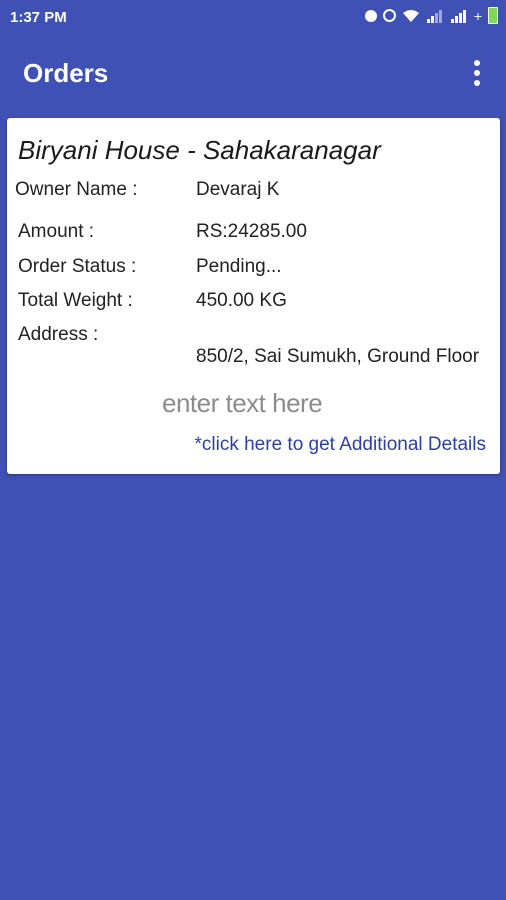 The image size is (506, 900). I want to click on circle-icon, so click(370, 15).